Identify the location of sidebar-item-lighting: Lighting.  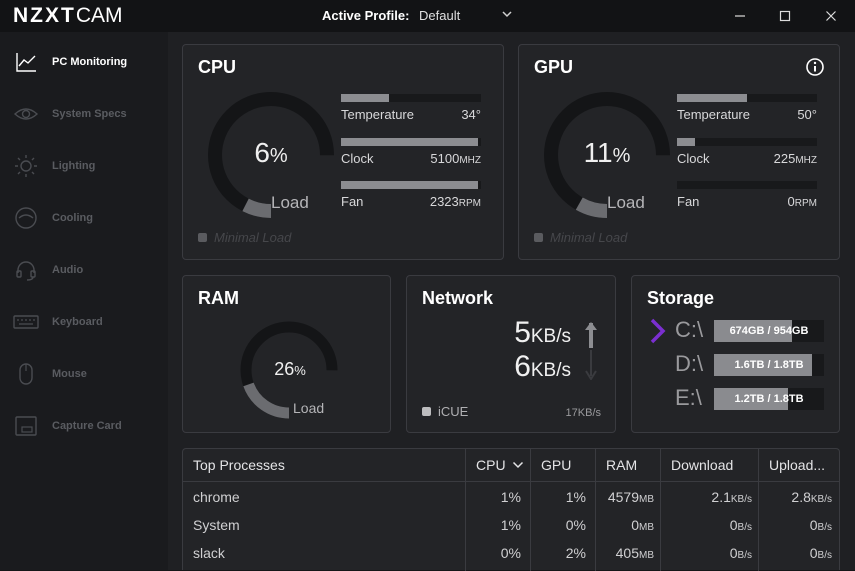
(84, 166).